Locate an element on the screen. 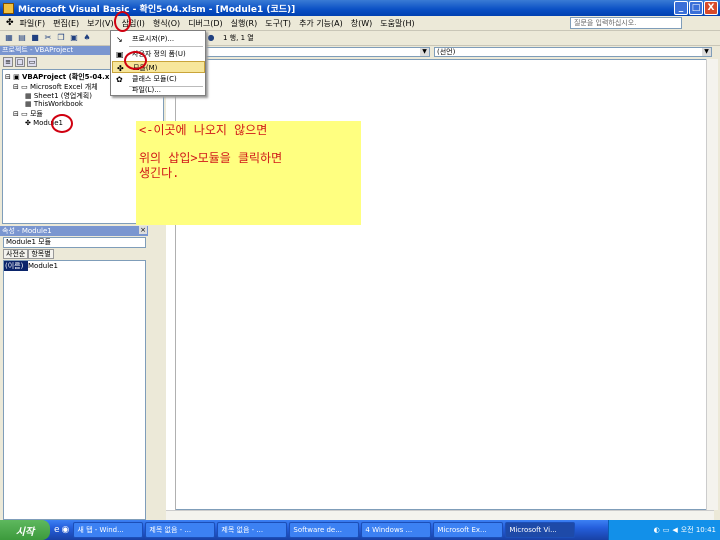 This screenshot has width=720, height=540. menu-window: 창(W) is located at coordinates (362, 23).